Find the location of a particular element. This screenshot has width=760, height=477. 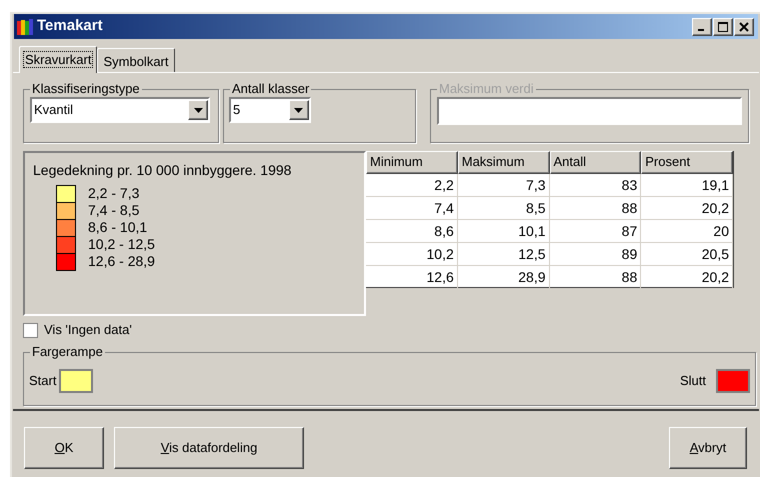

table-cell: 2,2 is located at coordinates (412, 185).